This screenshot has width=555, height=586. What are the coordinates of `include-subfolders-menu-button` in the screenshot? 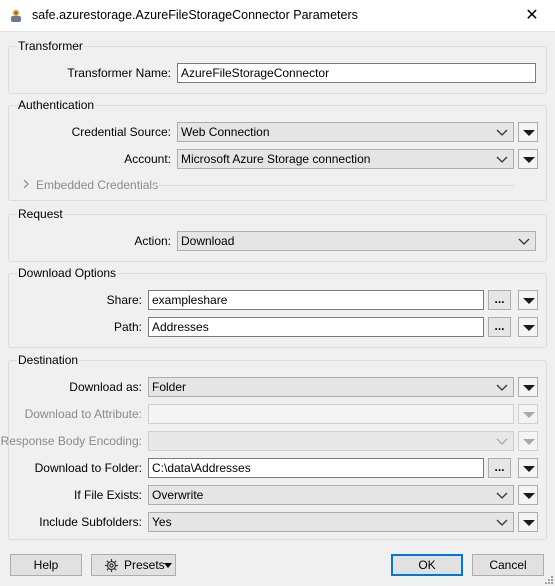 It's located at (528, 522).